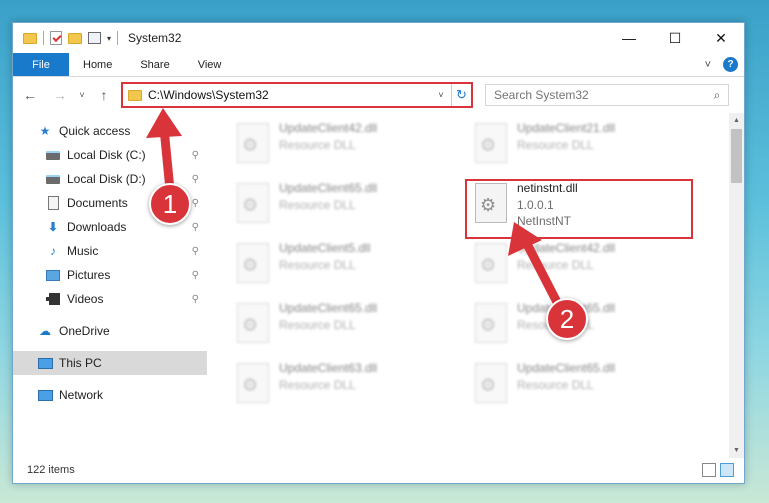 The image size is (769, 503). Describe the element at coordinates (352, 265) in the screenshot. I see `file-item: ⚙ UpdateClient5.dll Resource DLL` at that location.